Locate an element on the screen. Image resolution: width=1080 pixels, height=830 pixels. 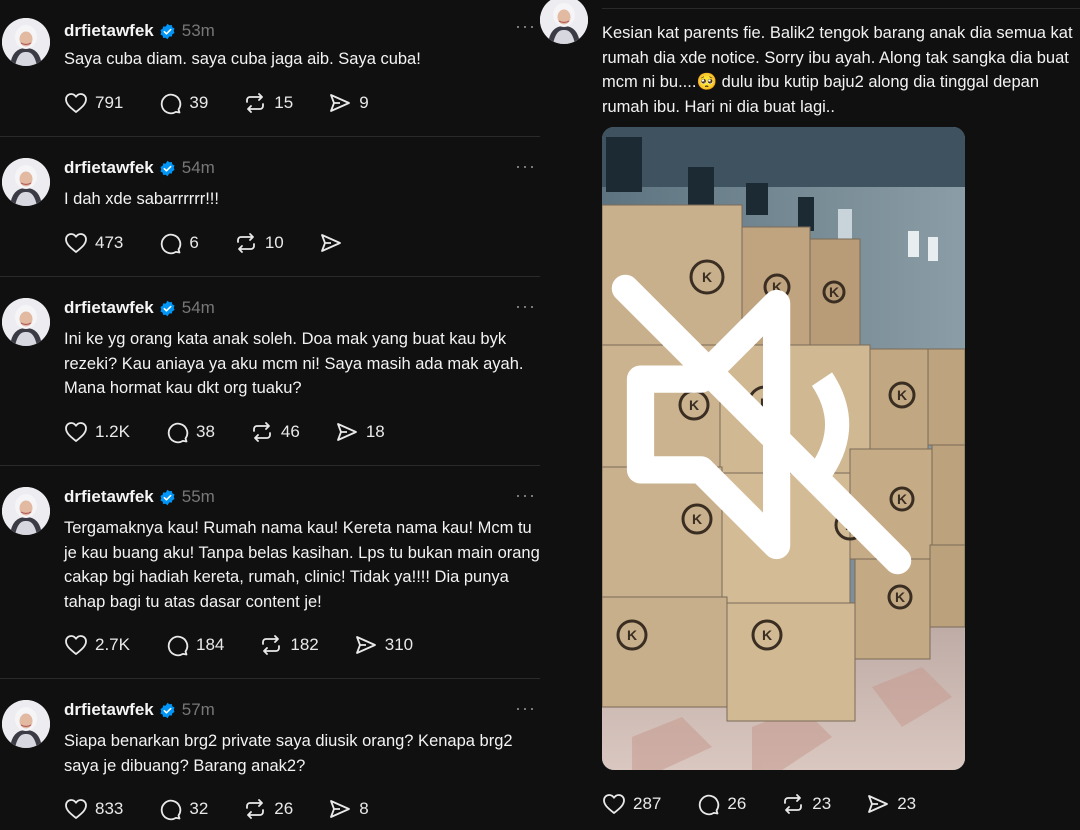
repost-count: 182 is located at coordinates (304, 644).